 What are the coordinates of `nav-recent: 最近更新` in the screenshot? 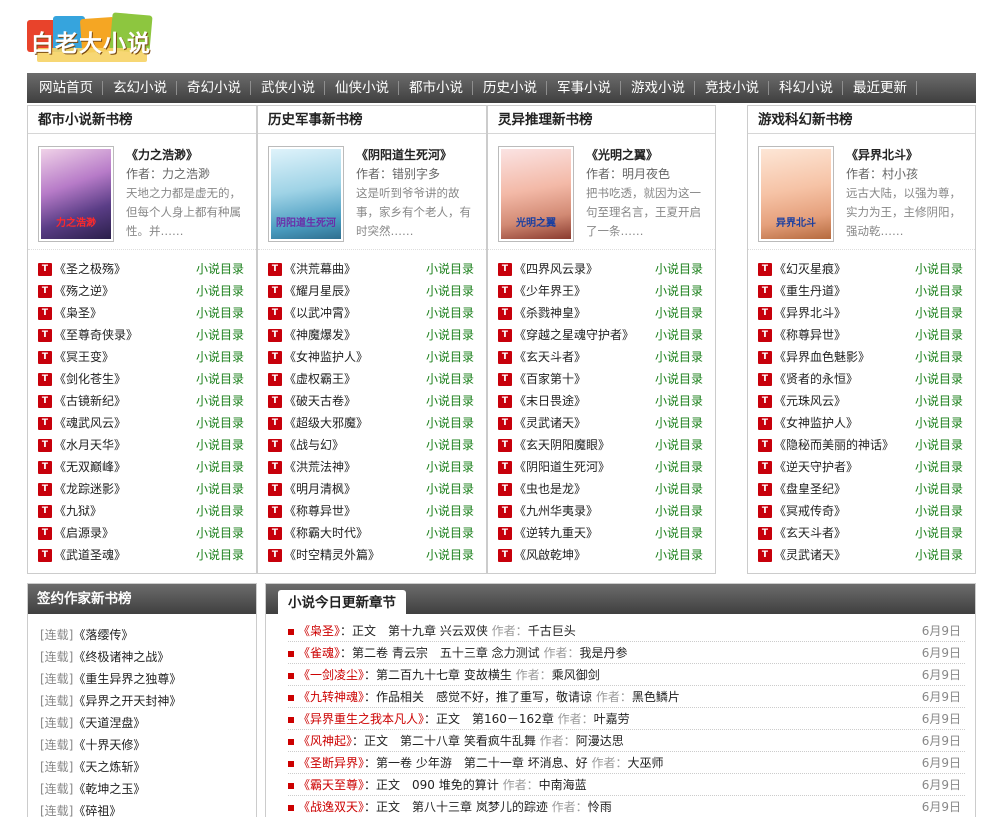 It's located at (880, 88).